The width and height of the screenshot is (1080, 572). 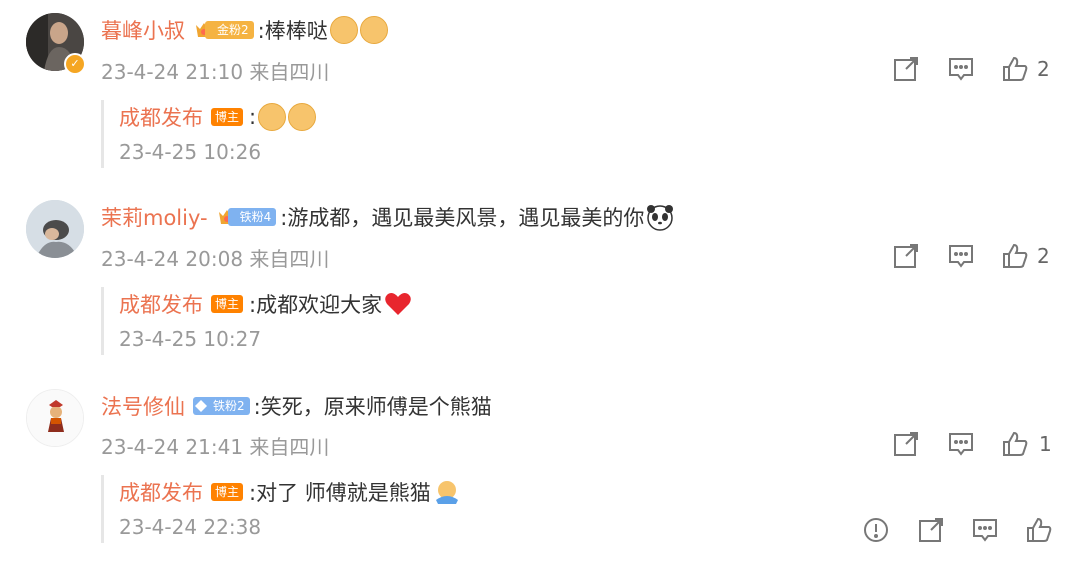 I want to click on username: 茉莉moliy-, so click(x=154, y=217).